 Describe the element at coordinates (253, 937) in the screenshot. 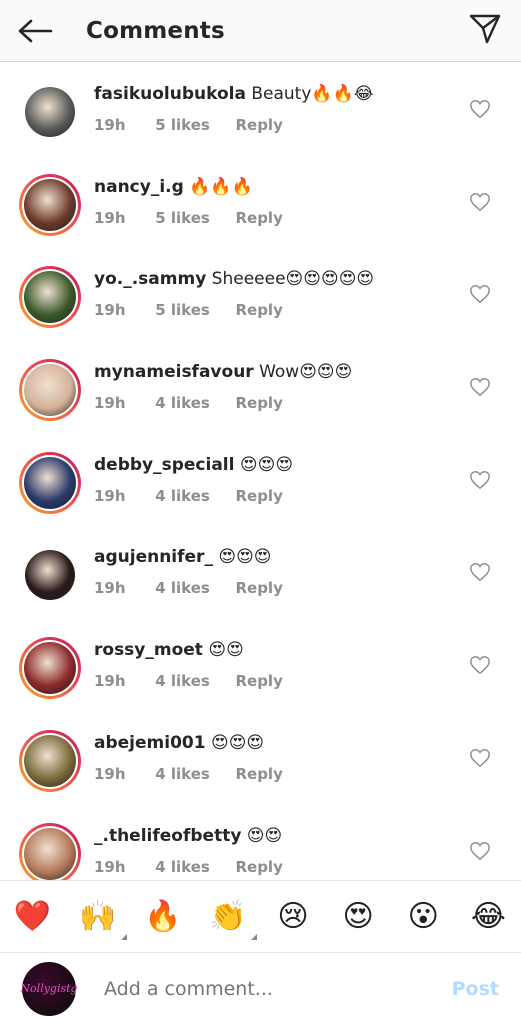

I see `skin-tone-indicator` at that location.